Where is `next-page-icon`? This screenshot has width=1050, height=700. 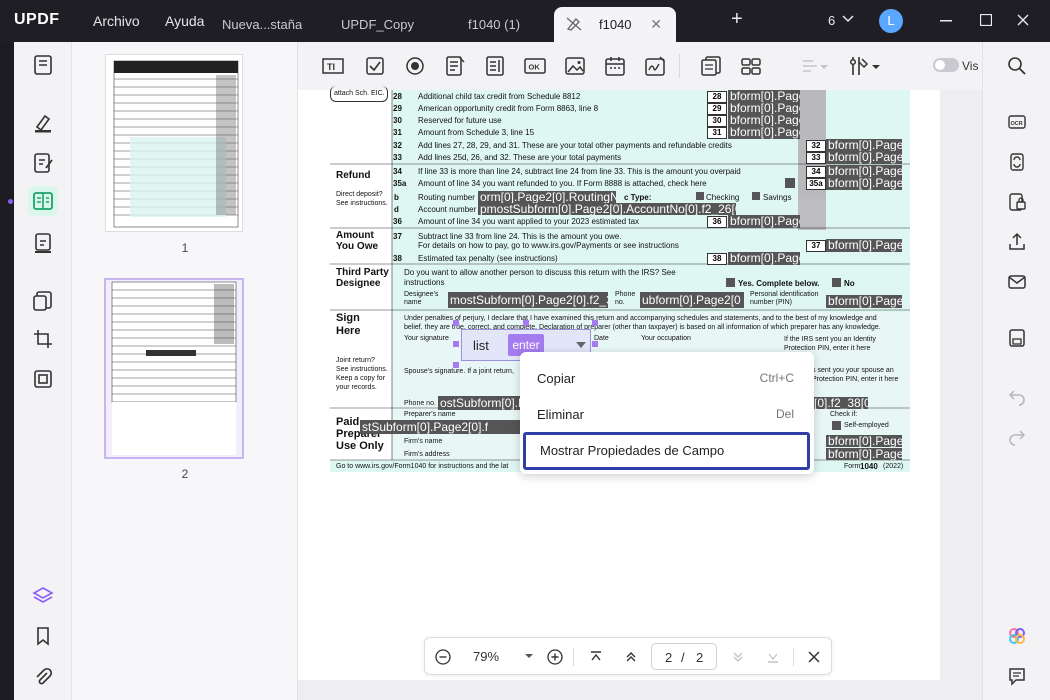
next-page-icon is located at coordinates (738, 657).